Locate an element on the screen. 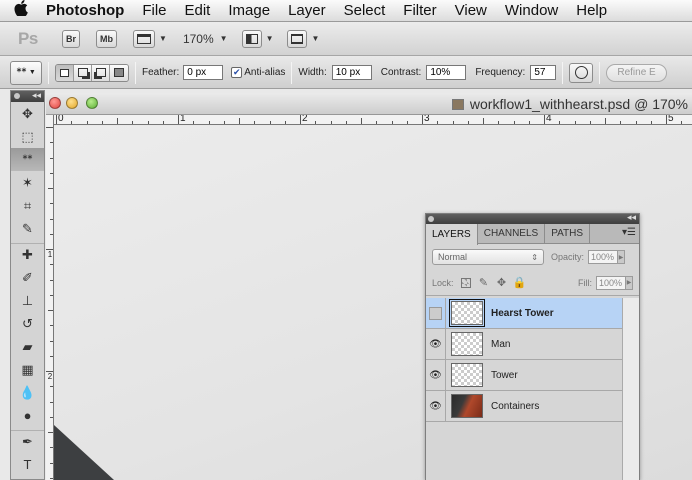  blend-mode-select: Normal ⇕ is located at coordinates (488, 257).